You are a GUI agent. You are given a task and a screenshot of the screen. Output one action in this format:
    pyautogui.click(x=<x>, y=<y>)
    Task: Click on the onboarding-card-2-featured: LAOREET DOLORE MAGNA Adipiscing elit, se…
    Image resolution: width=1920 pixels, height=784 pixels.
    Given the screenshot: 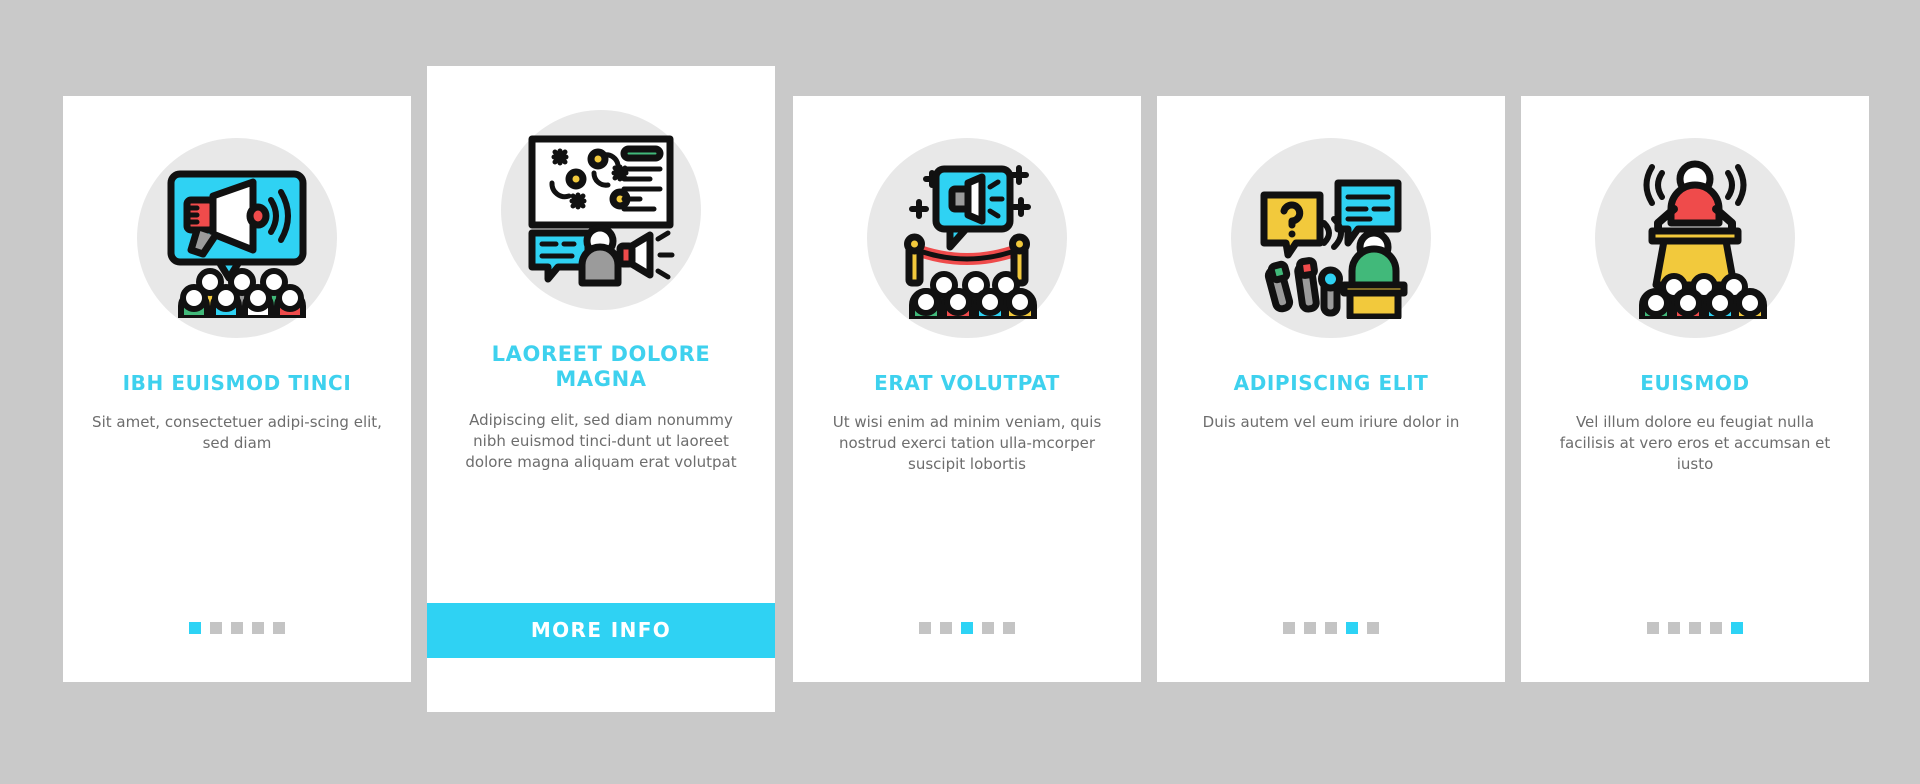 What is the action you would take?
    pyautogui.click(x=601, y=389)
    